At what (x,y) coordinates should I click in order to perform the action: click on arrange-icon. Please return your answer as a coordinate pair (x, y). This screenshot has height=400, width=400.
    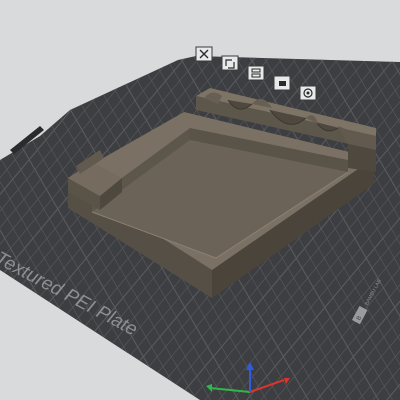
    Looking at the image, I should click on (256, 73).